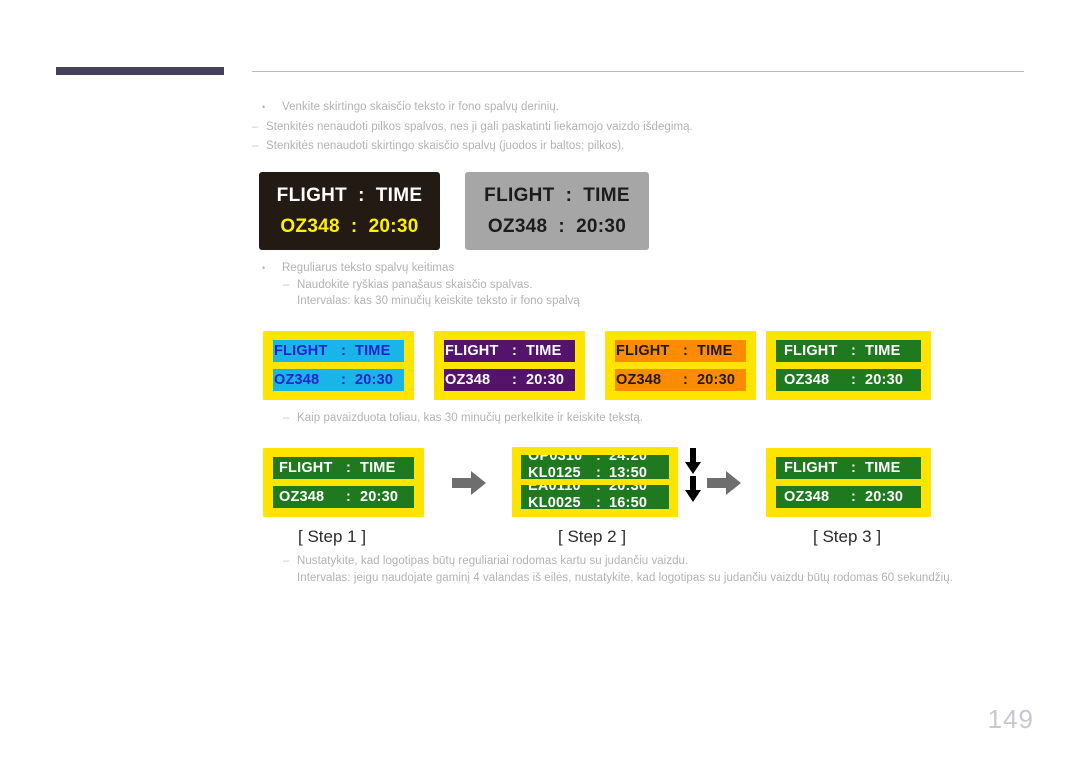  What do you see at coordinates (715, 351) in the screenshot?
I see `orange-time-label: TIME` at bounding box center [715, 351].